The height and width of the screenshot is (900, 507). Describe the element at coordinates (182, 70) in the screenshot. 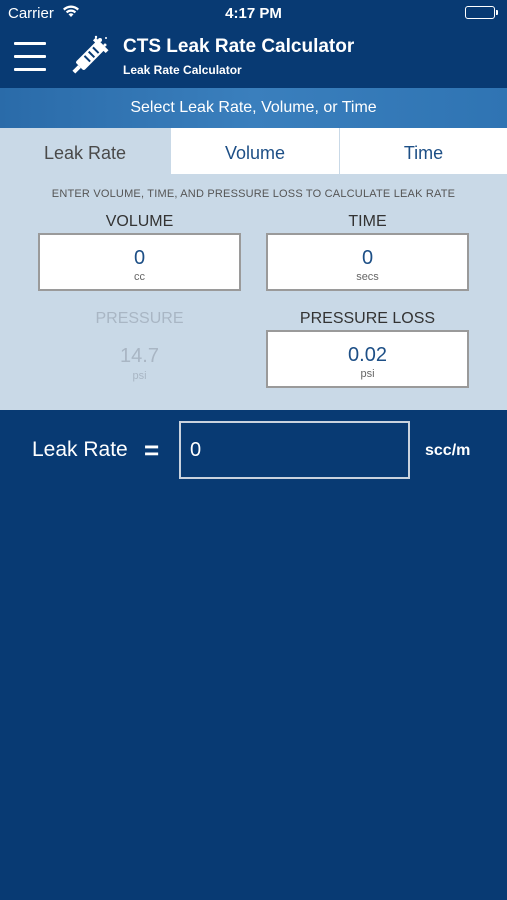

I see `app-subtitle: Leak Rate Calculator` at that location.